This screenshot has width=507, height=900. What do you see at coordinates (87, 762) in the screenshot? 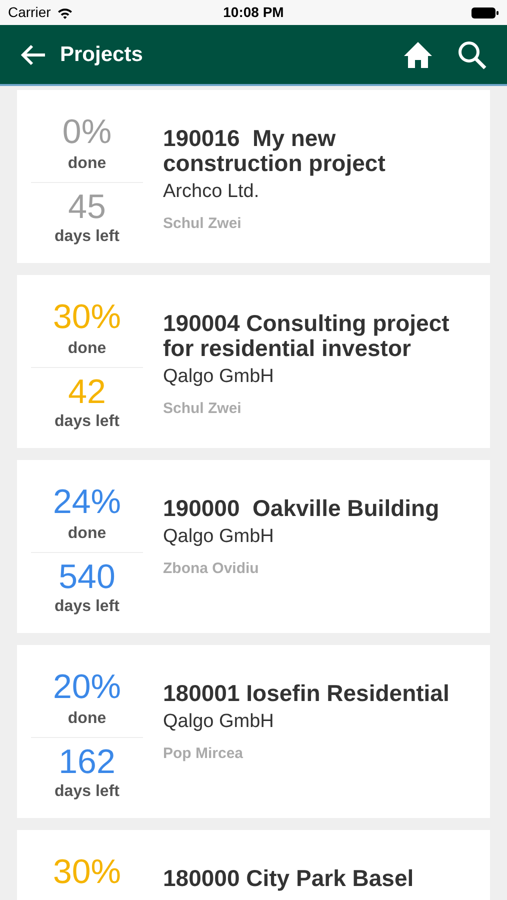
I see `days-count: 162` at bounding box center [87, 762].